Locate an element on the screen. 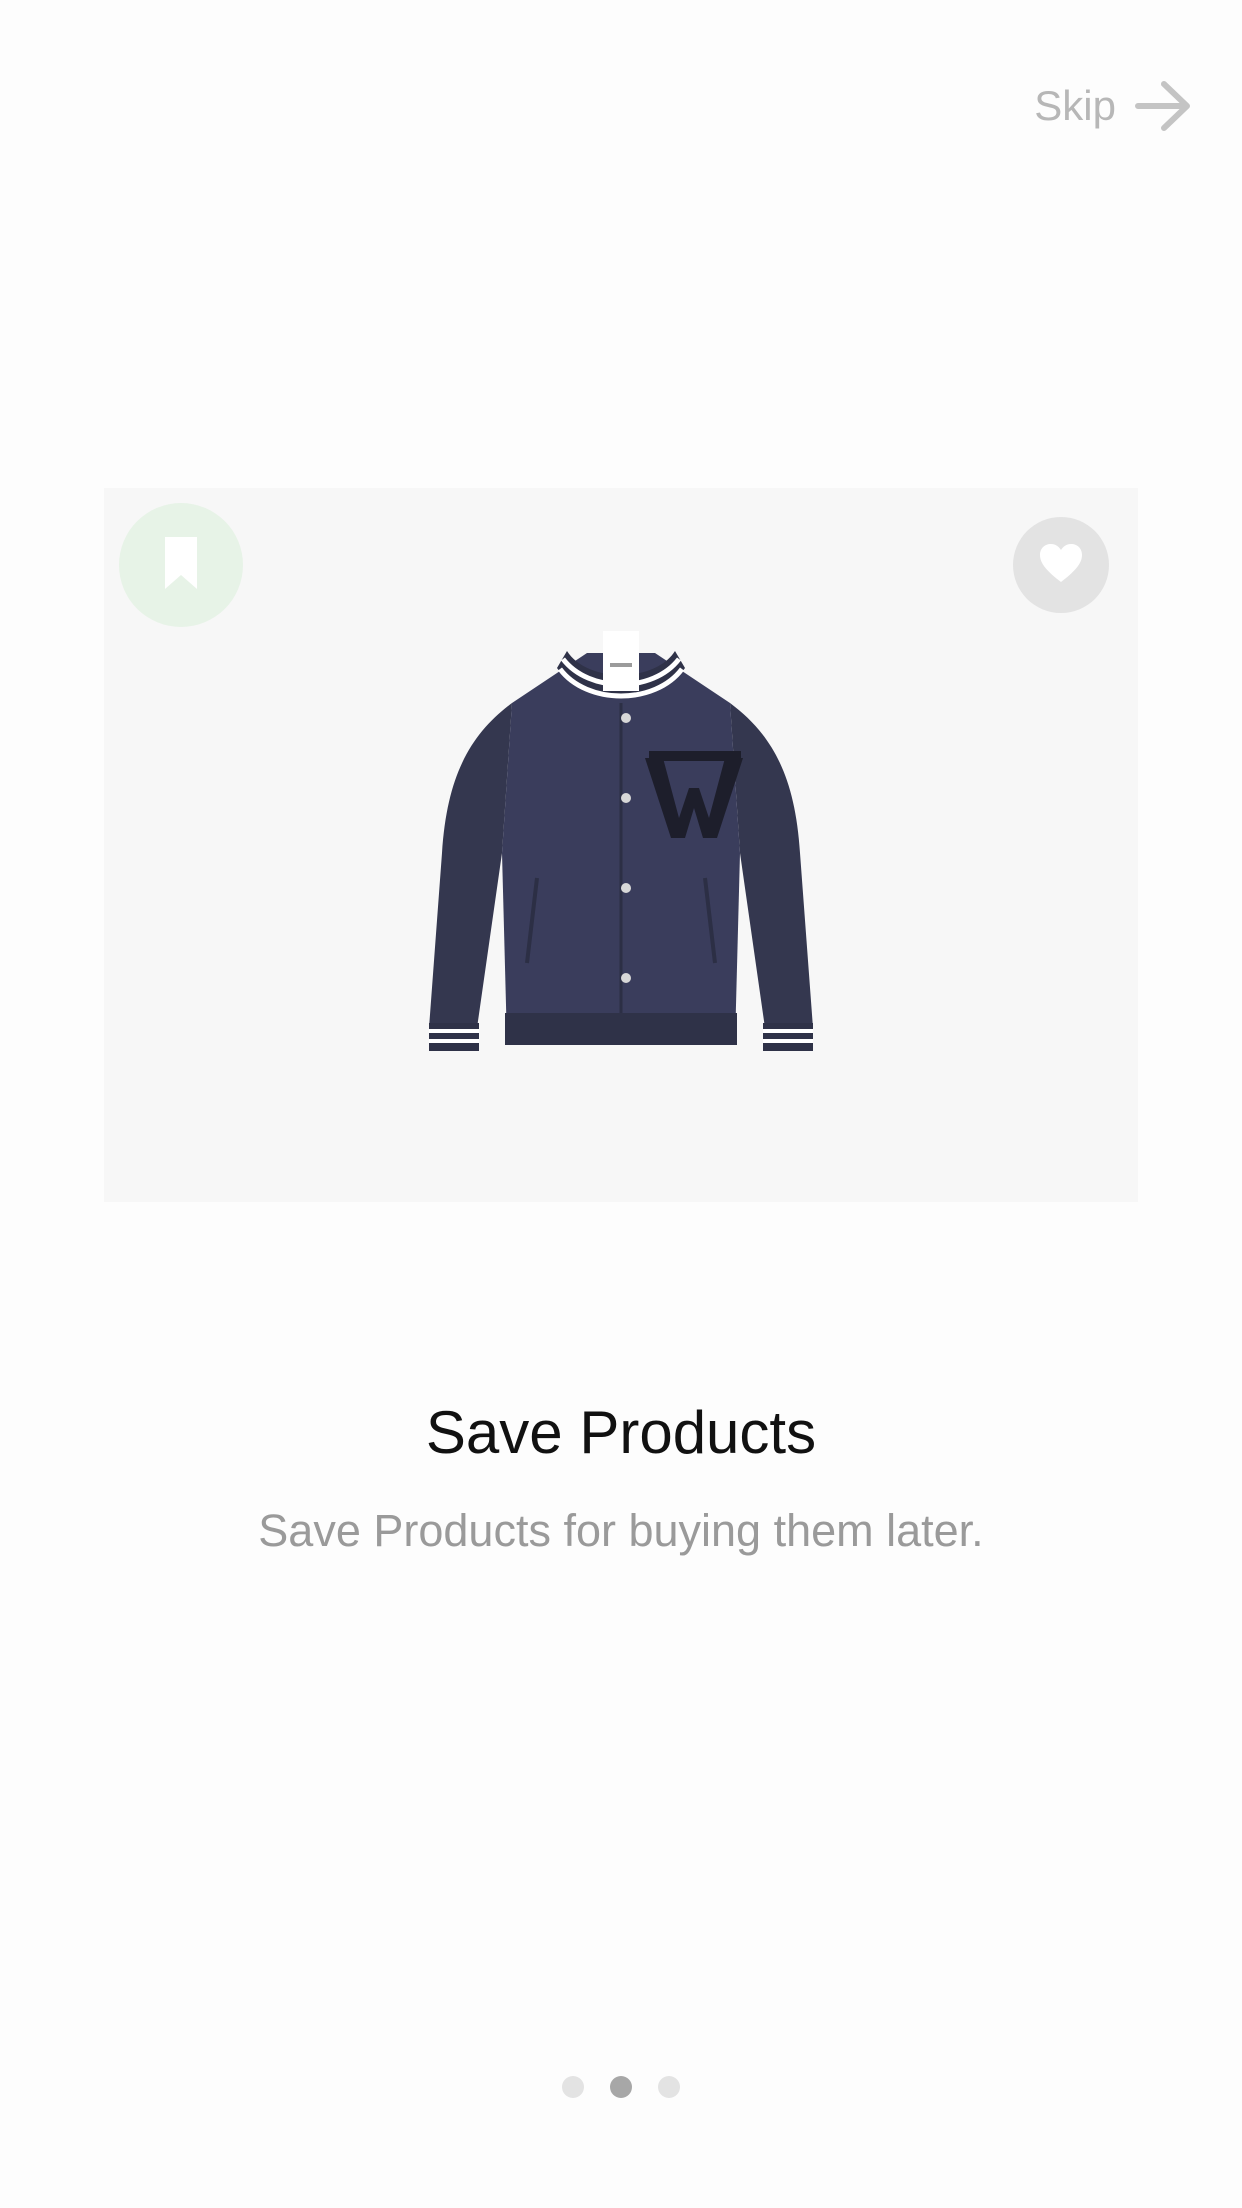 This screenshot has width=1242, height=2208. skip-button: Skip is located at coordinates (1114, 106).